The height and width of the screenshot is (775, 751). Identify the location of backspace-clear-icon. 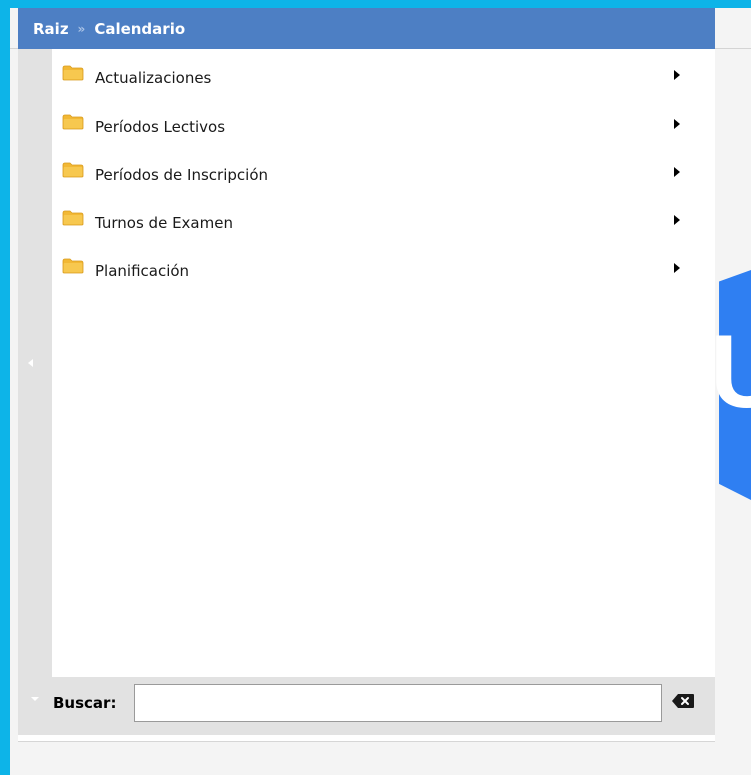
(683, 701).